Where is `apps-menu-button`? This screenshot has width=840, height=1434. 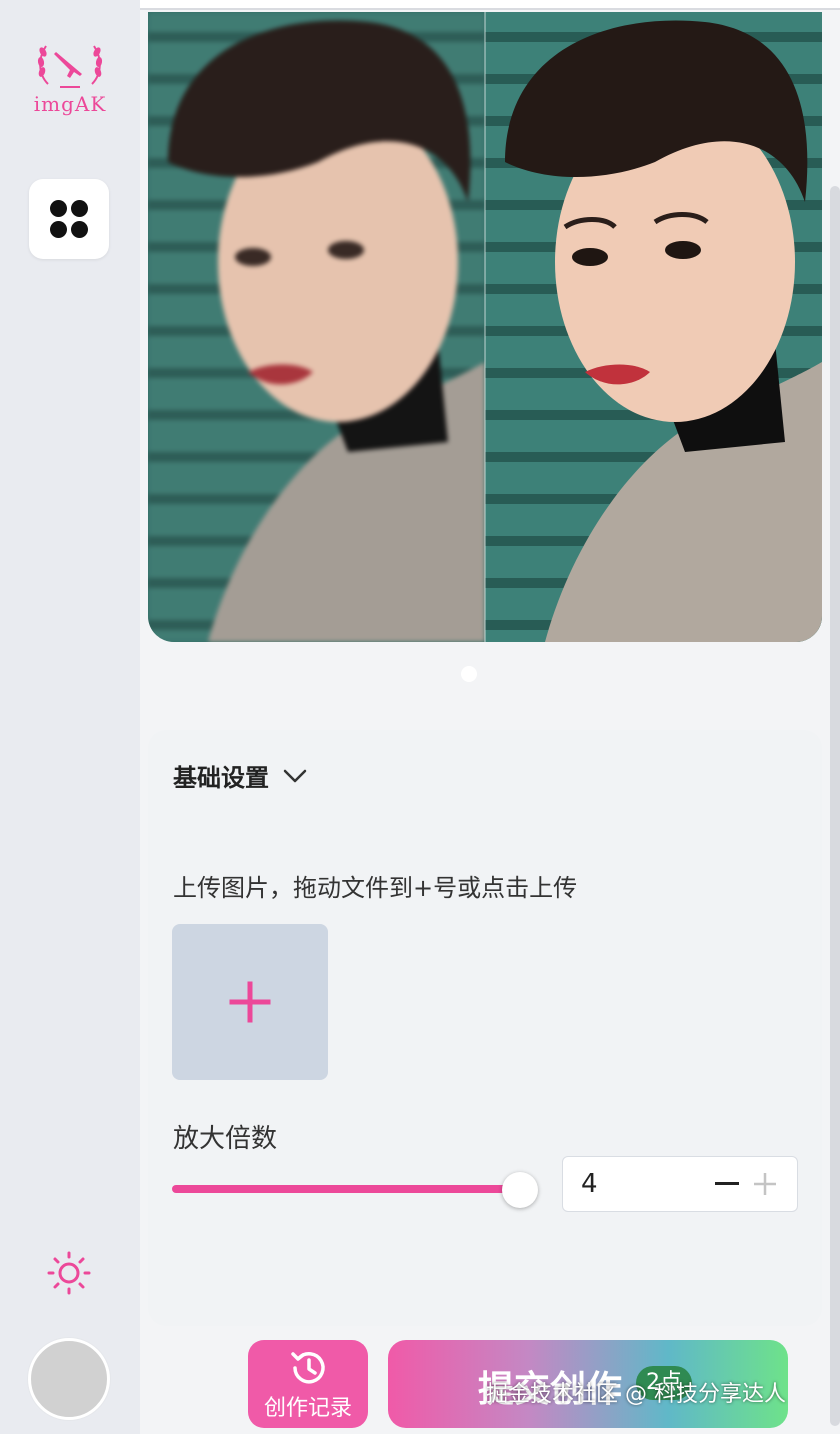 apps-menu-button is located at coordinates (69, 219).